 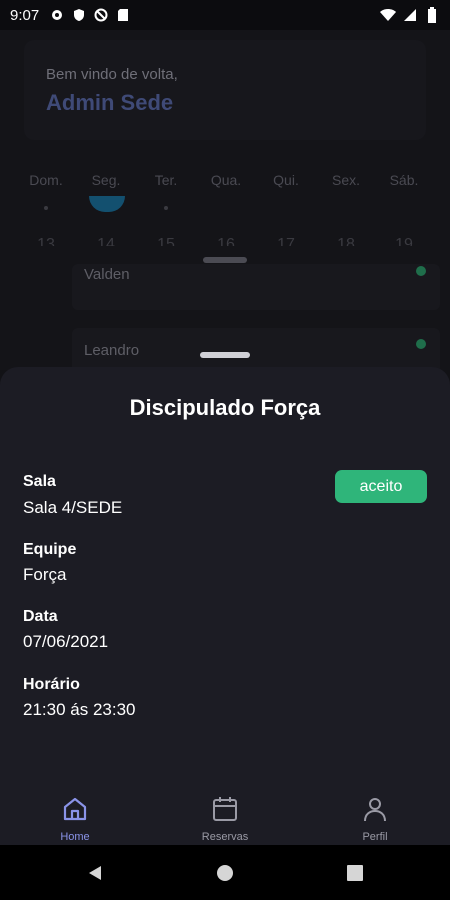 I want to click on welcome-card: Bem vindo de volta, Admin Sede, so click(x=225, y=90).